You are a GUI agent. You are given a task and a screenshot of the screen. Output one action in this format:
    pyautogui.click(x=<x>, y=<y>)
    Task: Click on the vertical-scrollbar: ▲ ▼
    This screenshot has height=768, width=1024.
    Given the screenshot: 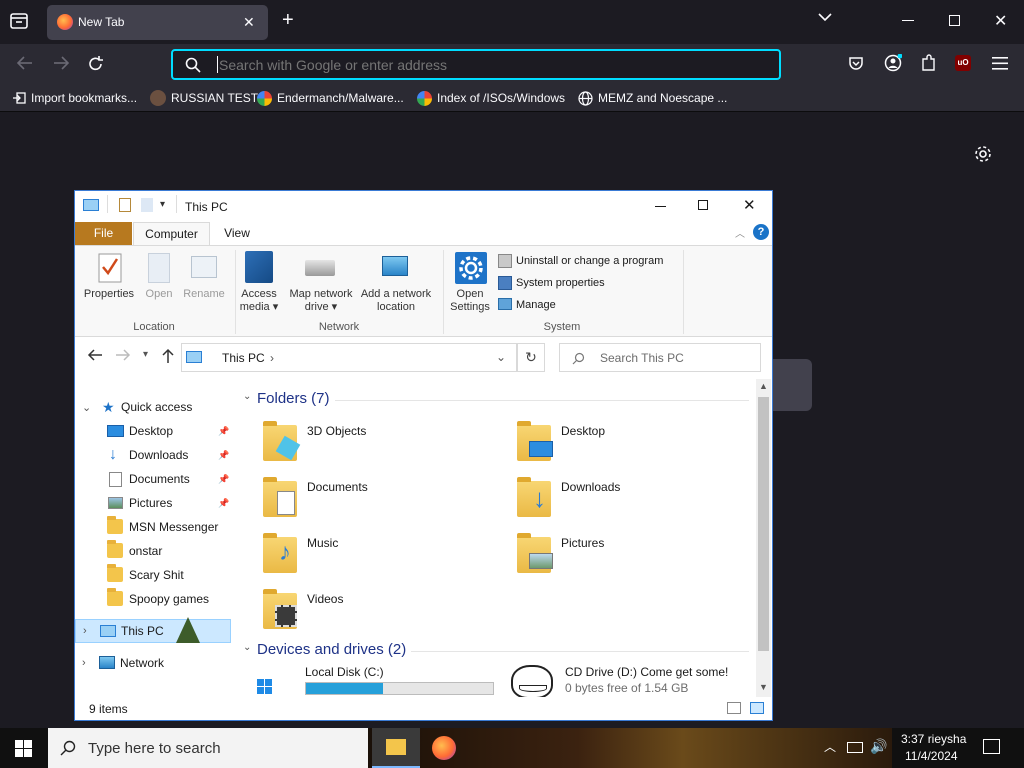 What is the action you would take?
    pyautogui.click(x=763, y=538)
    